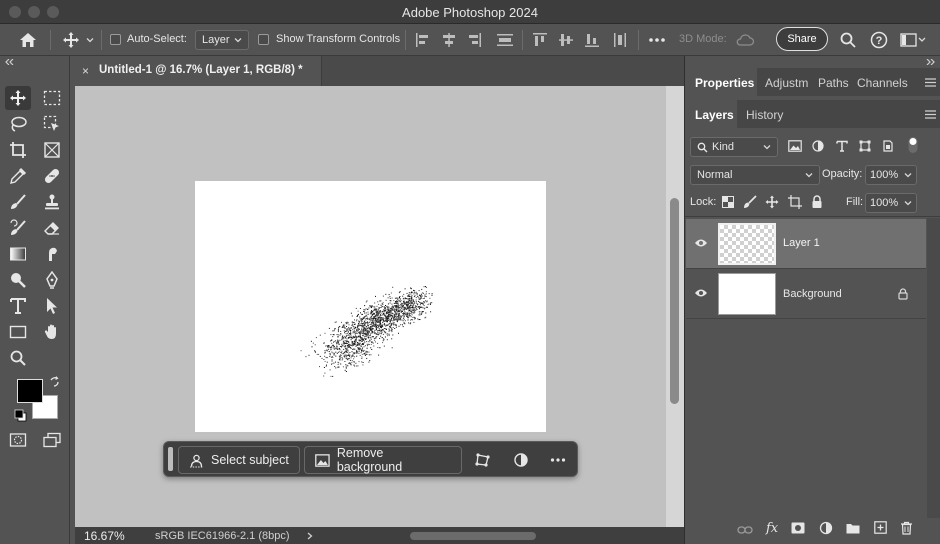 The width and height of the screenshot is (940, 544). I want to click on lock-position-icon, so click(772, 202).